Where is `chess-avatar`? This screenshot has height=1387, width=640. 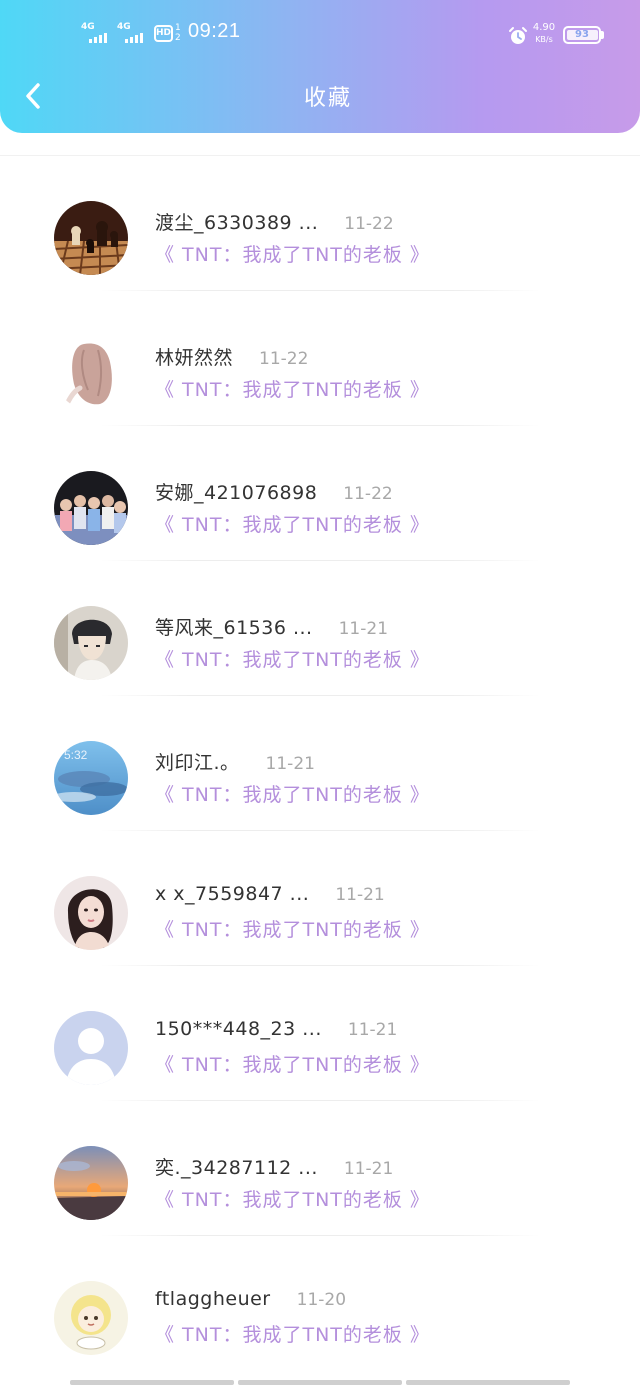
chess-avatar is located at coordinates (91, 238).